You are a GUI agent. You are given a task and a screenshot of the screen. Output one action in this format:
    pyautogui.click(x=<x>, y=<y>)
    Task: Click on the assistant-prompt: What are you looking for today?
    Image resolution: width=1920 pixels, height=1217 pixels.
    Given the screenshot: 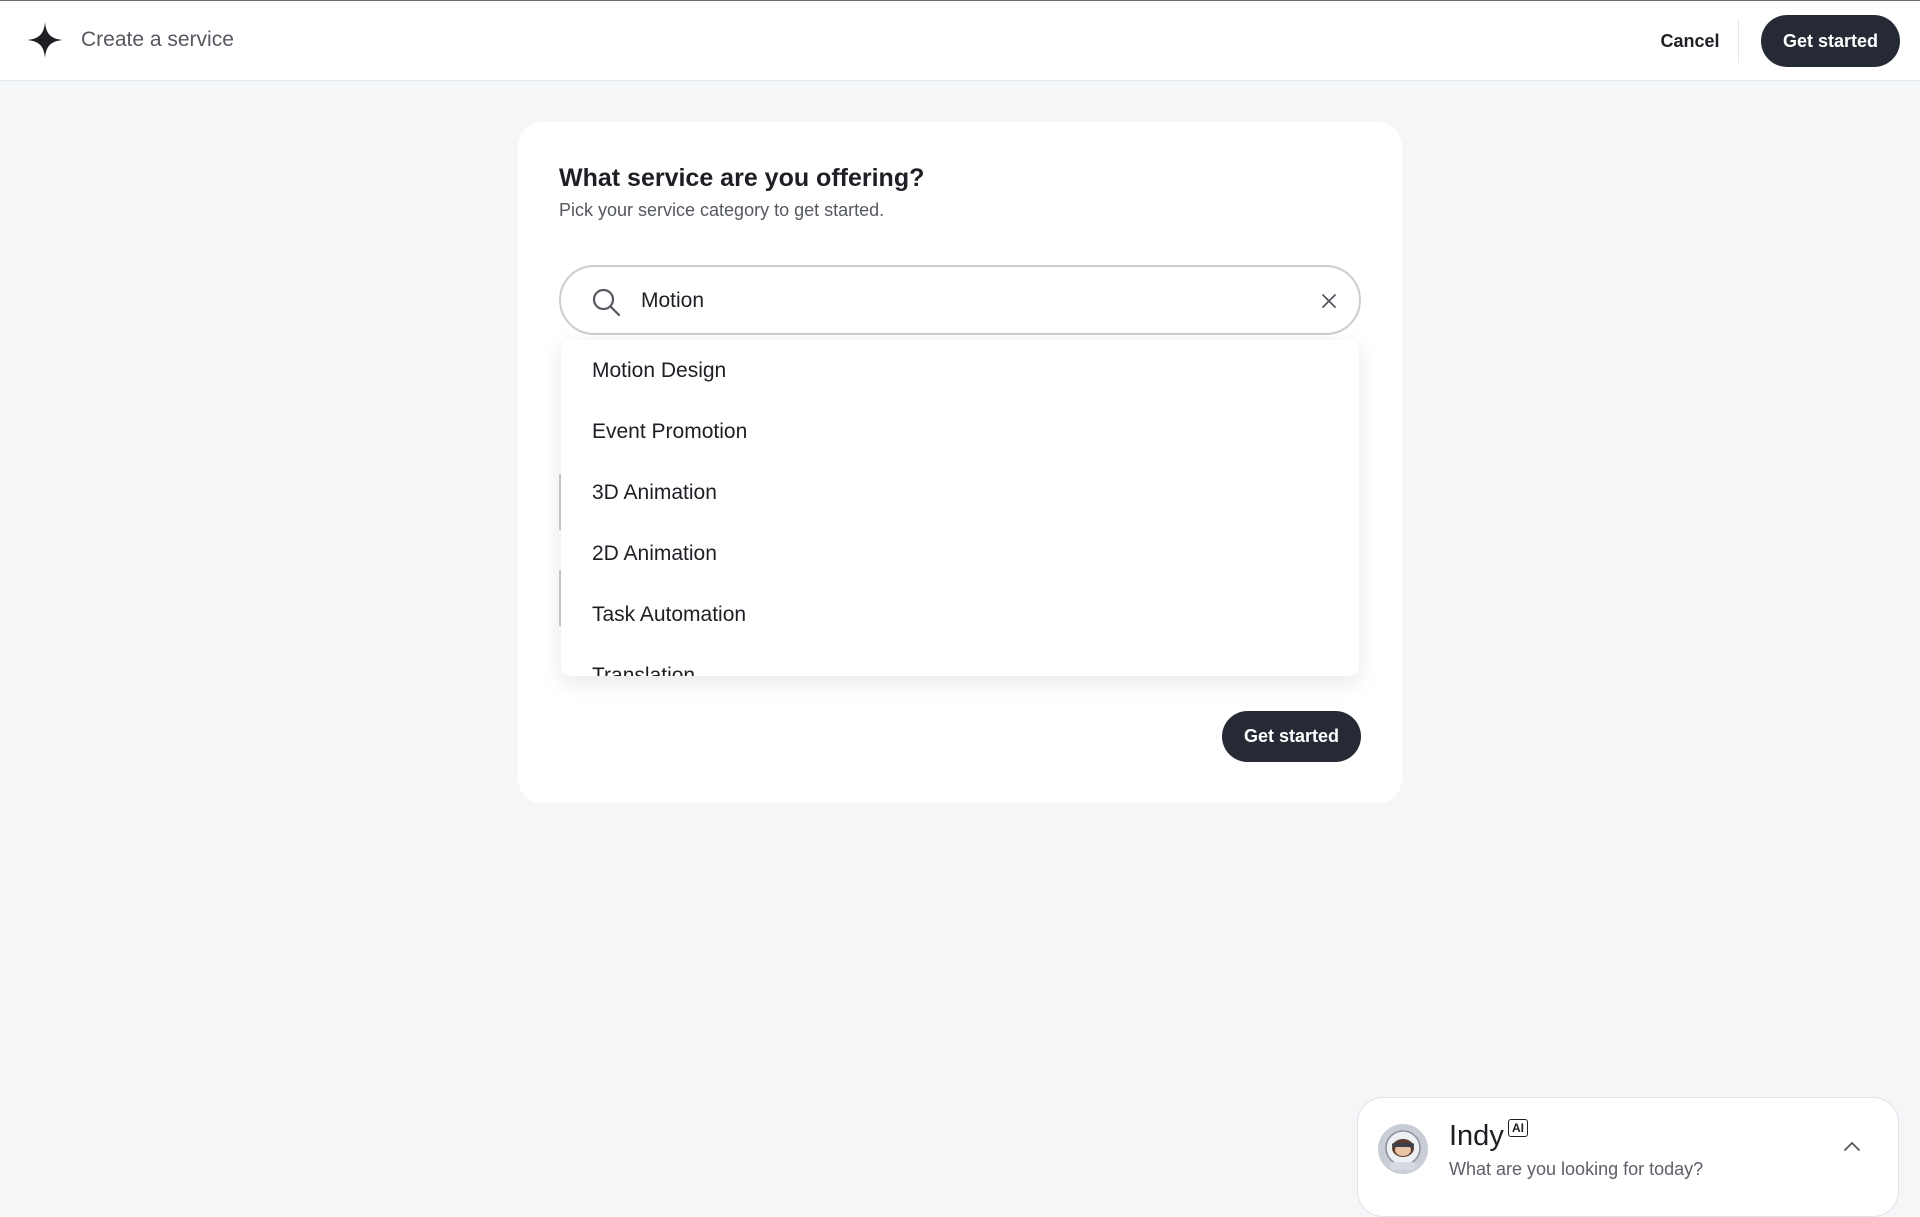 What is the action you would take?
    pyautogui.click(x=1576, y=1169)
    